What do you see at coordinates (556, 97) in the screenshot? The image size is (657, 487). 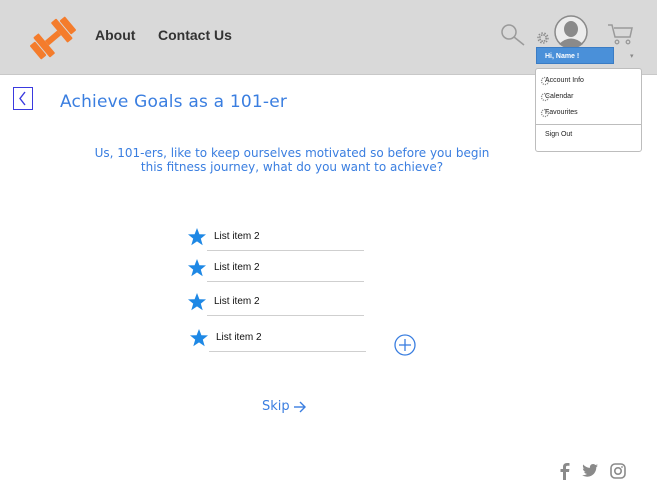 I see `menu-item-calendar: Calendar` at bounding box center [556, 97].